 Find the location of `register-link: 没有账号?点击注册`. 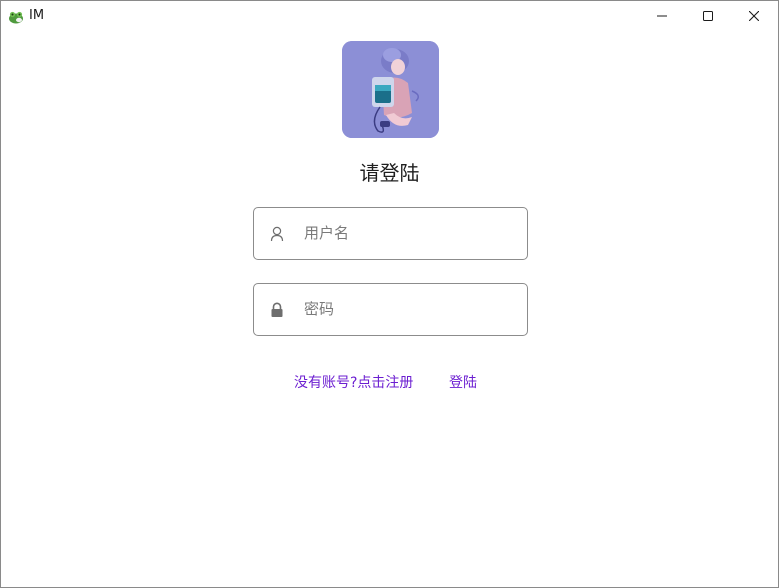

register-link: 没有账号?点击注册 is located at coordinates (353, 383).